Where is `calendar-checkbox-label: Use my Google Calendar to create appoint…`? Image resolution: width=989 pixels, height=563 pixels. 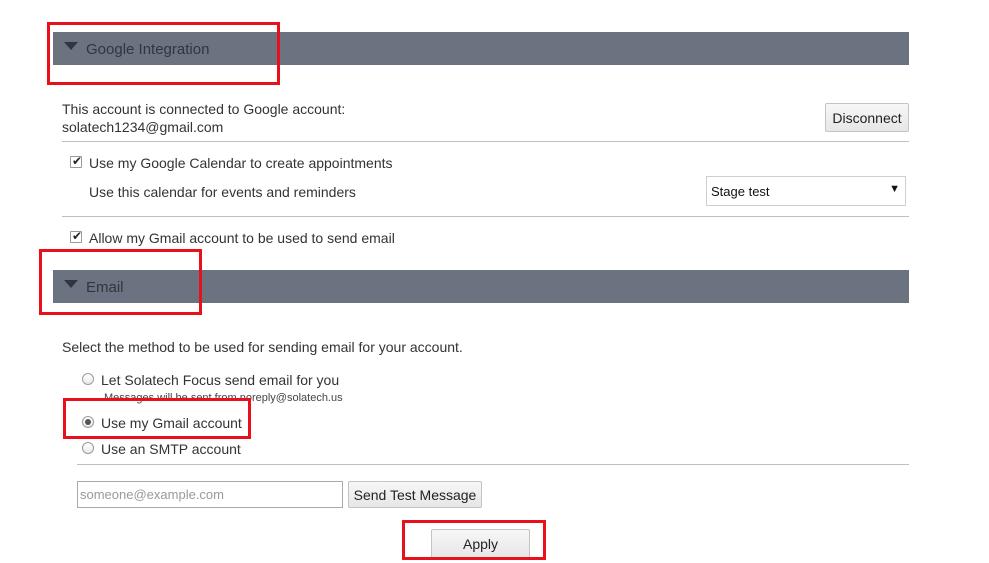
calendar-checkbox-label: Use my Google Calendar to create appoint… is located at coordinates (241, 163).